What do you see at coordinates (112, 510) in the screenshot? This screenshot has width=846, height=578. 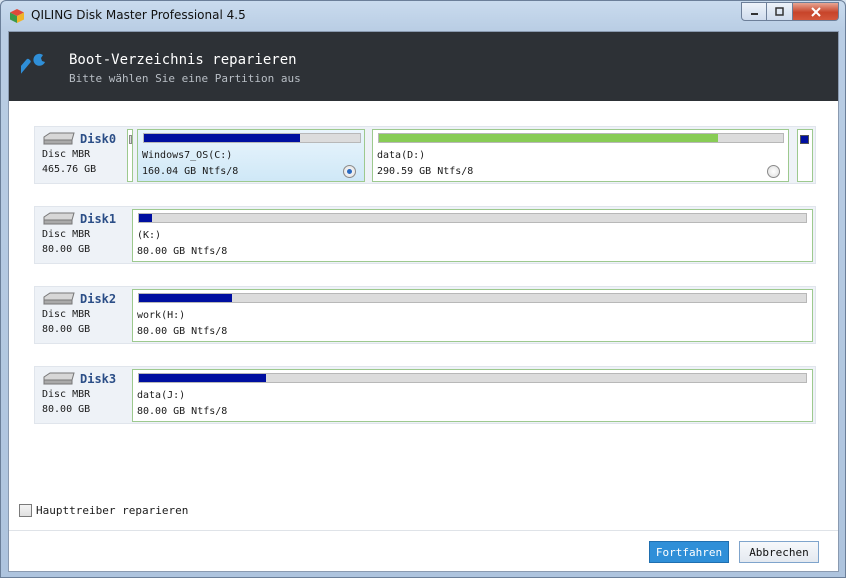 I see `checkbox-label: Haupttreiber reparieren` at bounding box center [112, 510].